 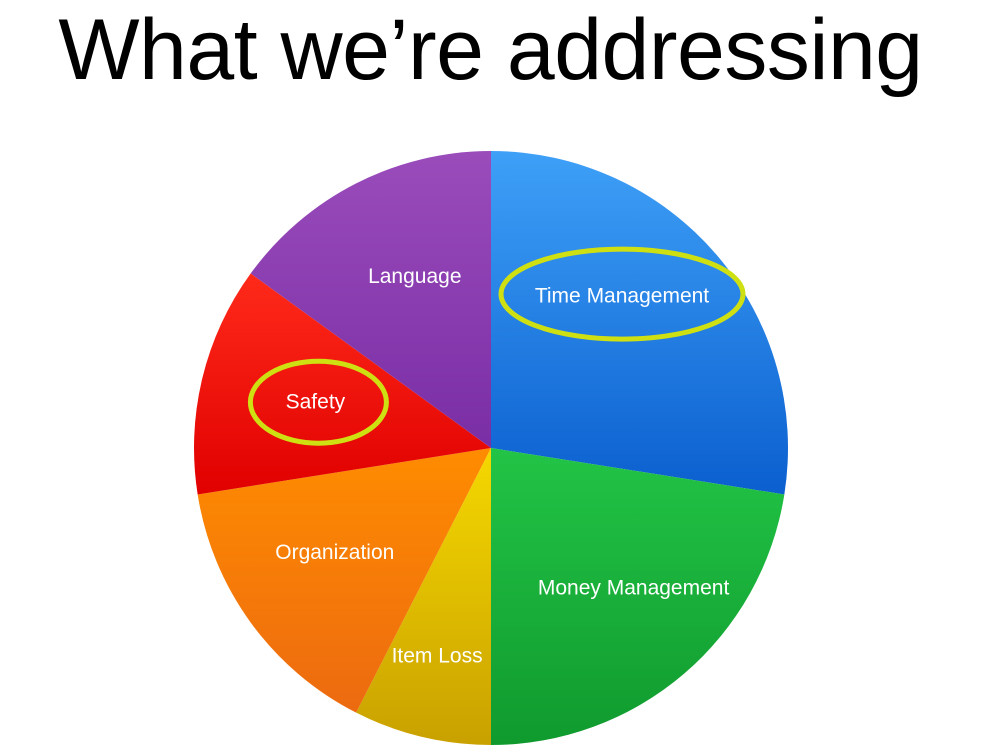 I want to click on pie-label-organization: Organization, so click(x=334, y=552).